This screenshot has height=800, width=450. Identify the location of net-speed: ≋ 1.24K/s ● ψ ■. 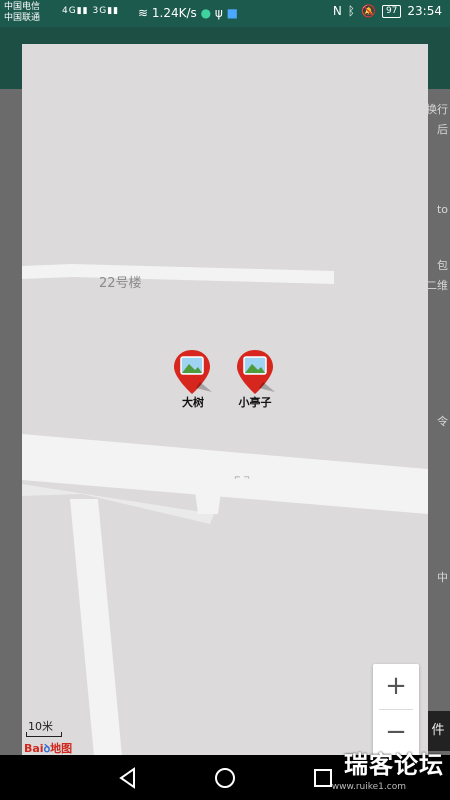
(188, 13).